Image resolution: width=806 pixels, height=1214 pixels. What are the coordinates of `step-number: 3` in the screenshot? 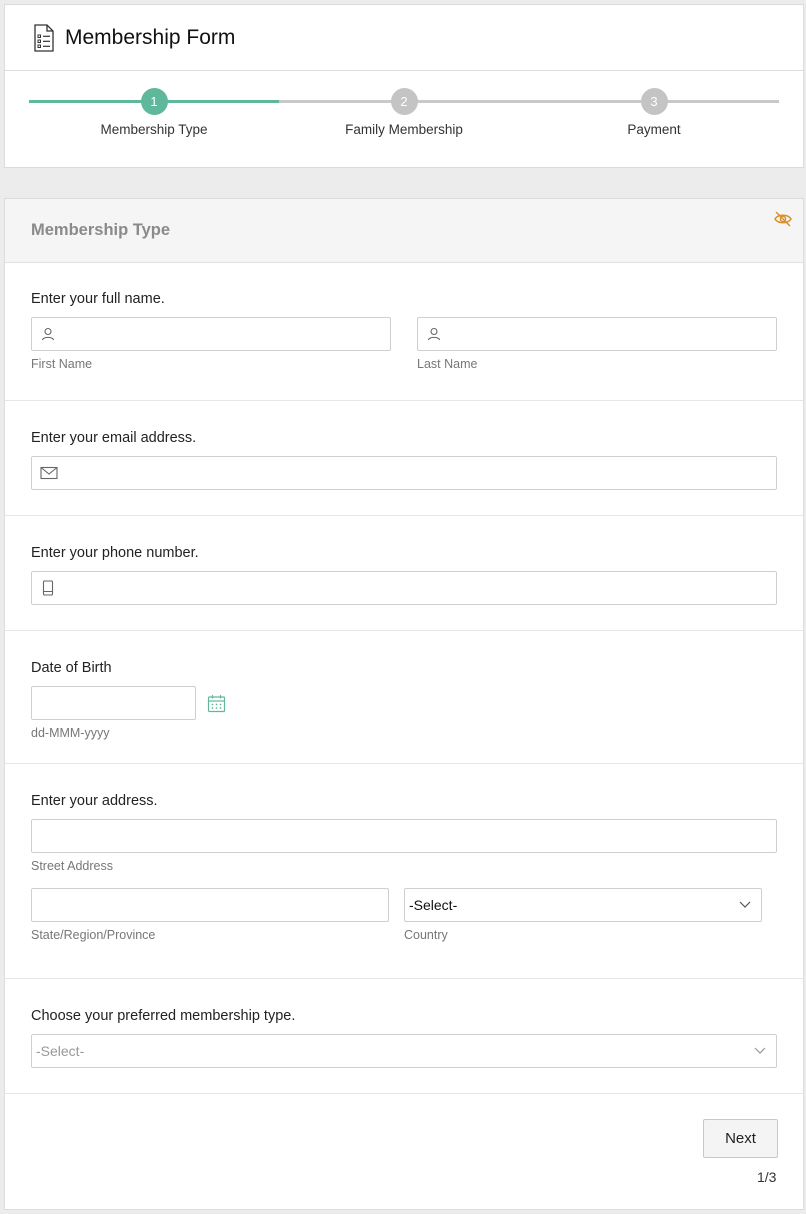 It's located at (654, 101).